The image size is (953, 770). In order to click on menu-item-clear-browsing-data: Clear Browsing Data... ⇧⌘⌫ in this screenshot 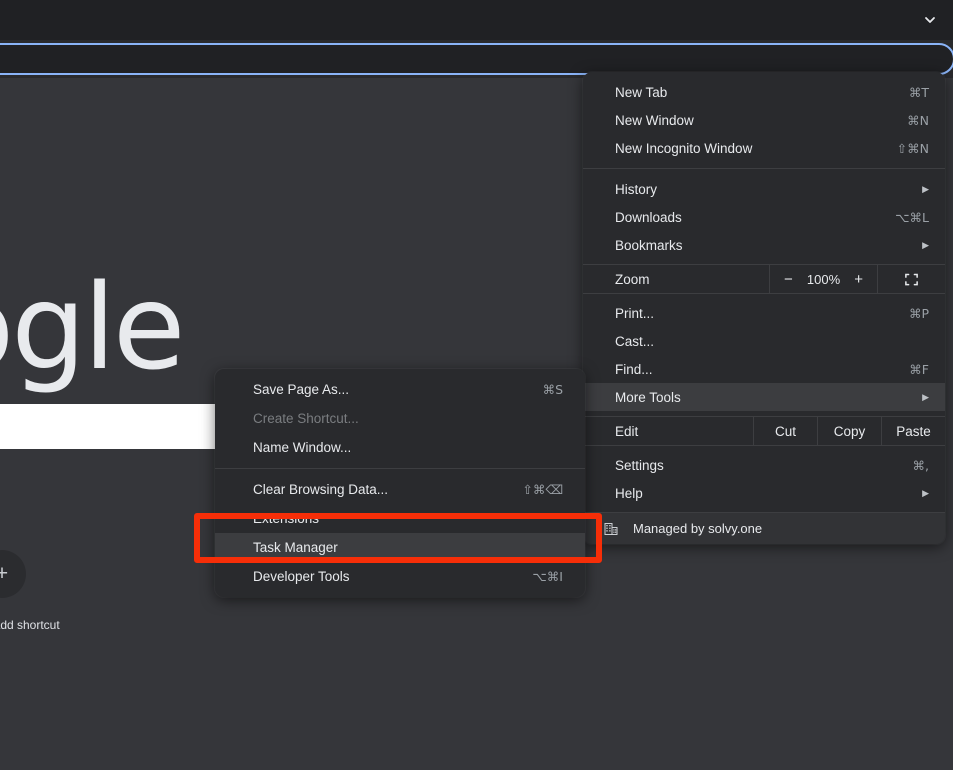, I will do `click(400, 489)`.